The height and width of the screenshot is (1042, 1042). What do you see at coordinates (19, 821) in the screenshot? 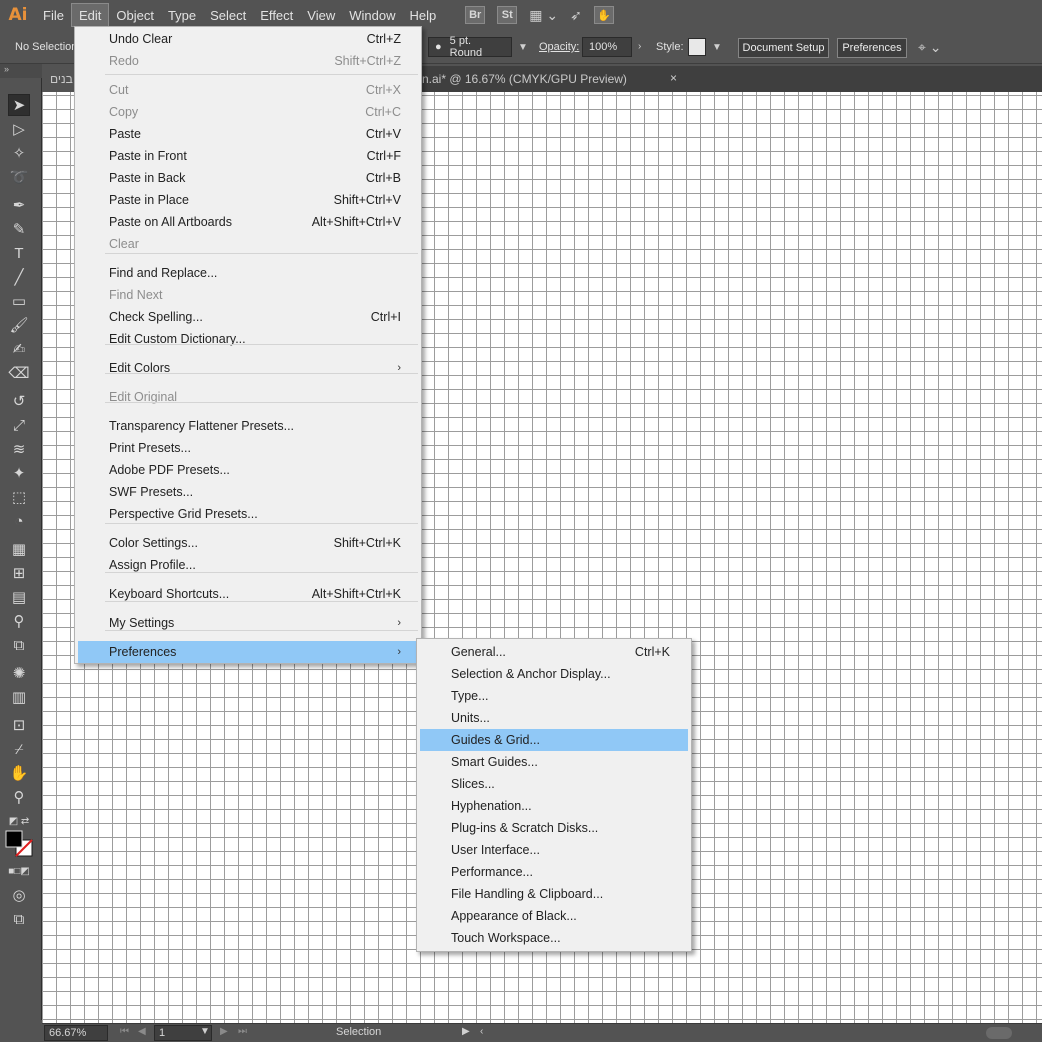
I see `default-colors-icon: ◩ ⇄` at bounding box center [19, 821].